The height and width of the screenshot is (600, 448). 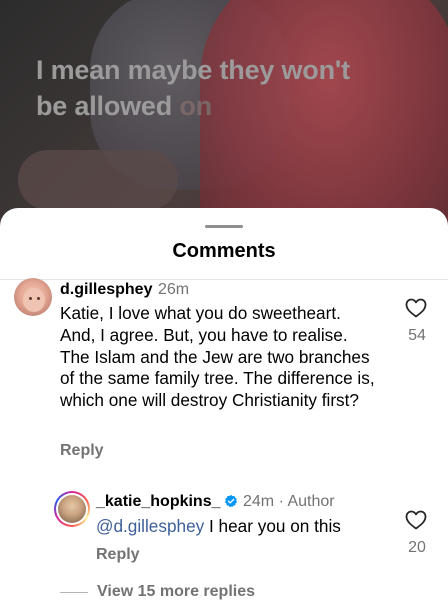 What do you see at coordinates (104, 106) in the screenshot?
I see `caption-text: be allowed` at bounding box center [104, 106].